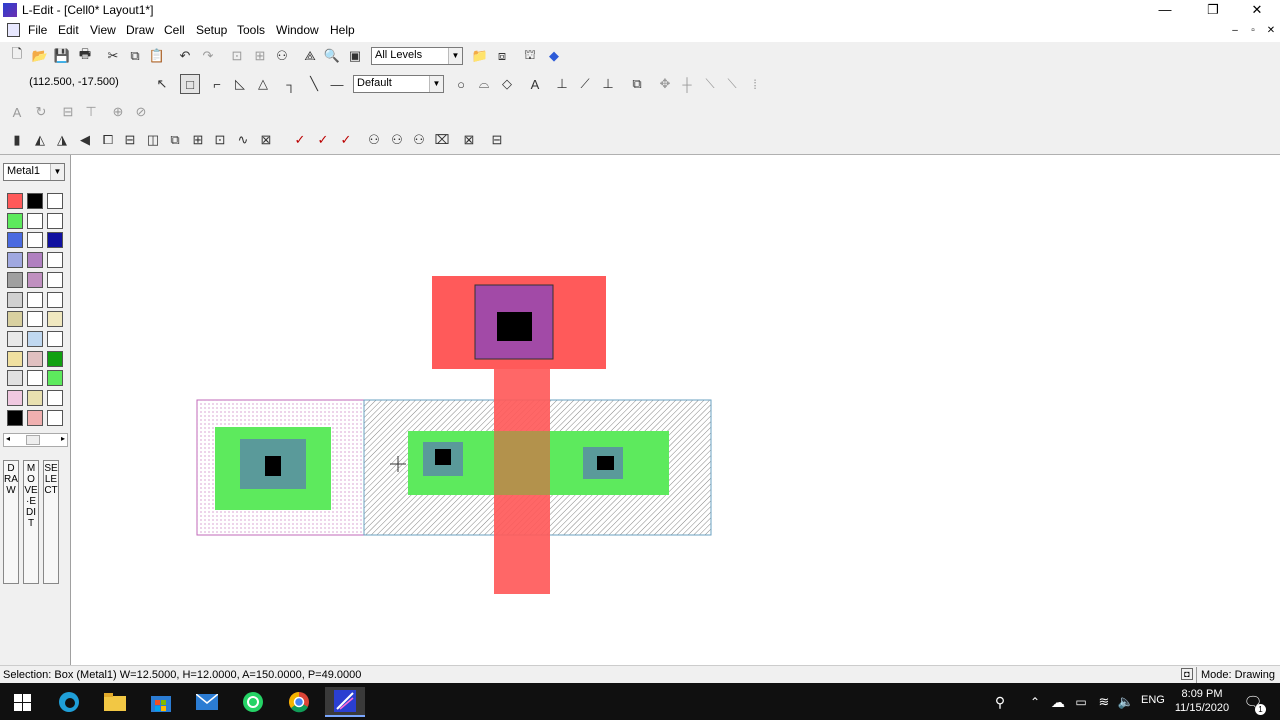 The width and height of the screenshot is (1280, 720). I want to click on drc-box-icon: ✓, so click(323, 140).